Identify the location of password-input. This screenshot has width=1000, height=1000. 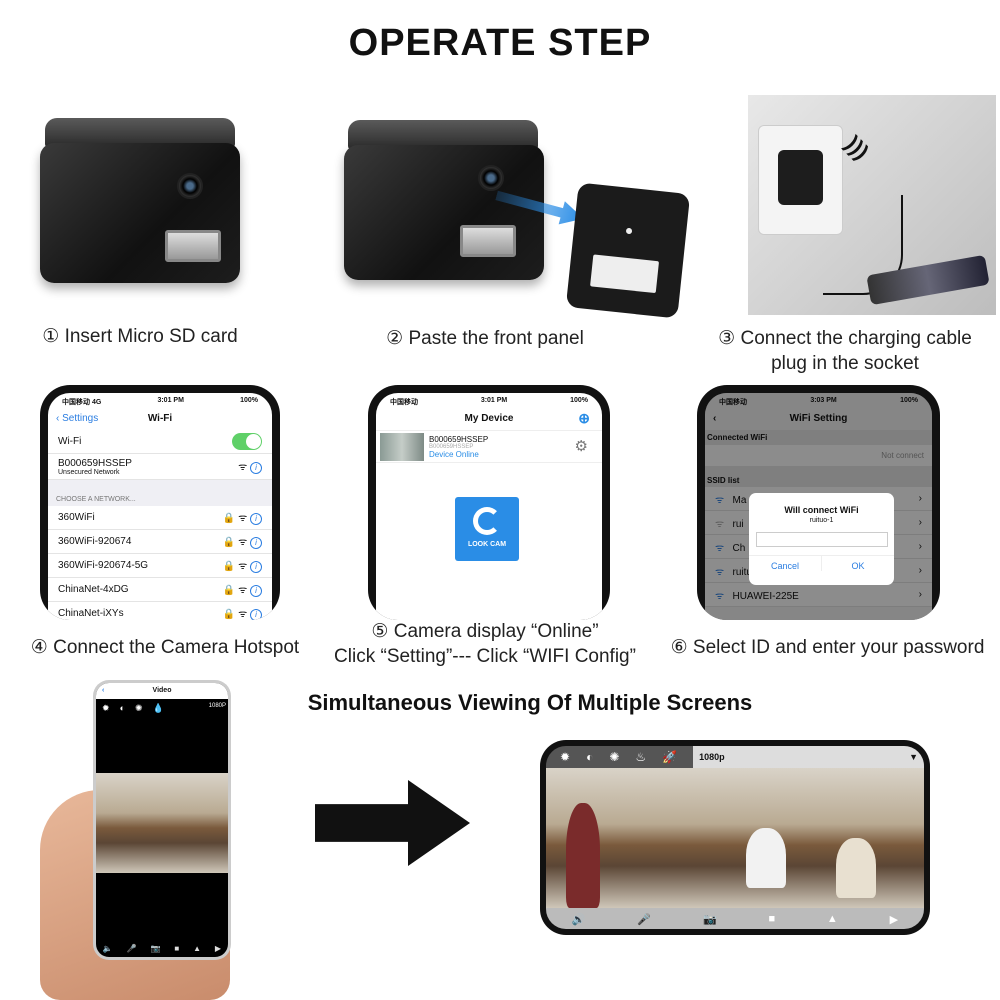
(821, 539).